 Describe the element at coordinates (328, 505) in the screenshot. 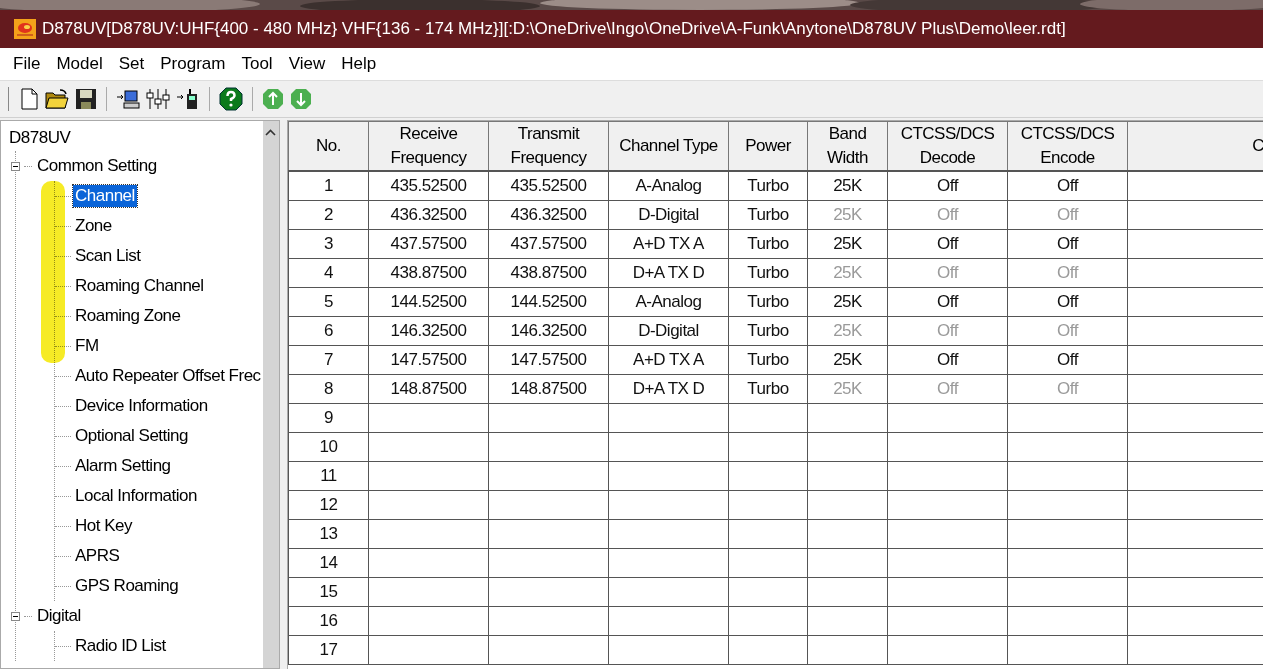

I see `table-cell: 12` at that location.